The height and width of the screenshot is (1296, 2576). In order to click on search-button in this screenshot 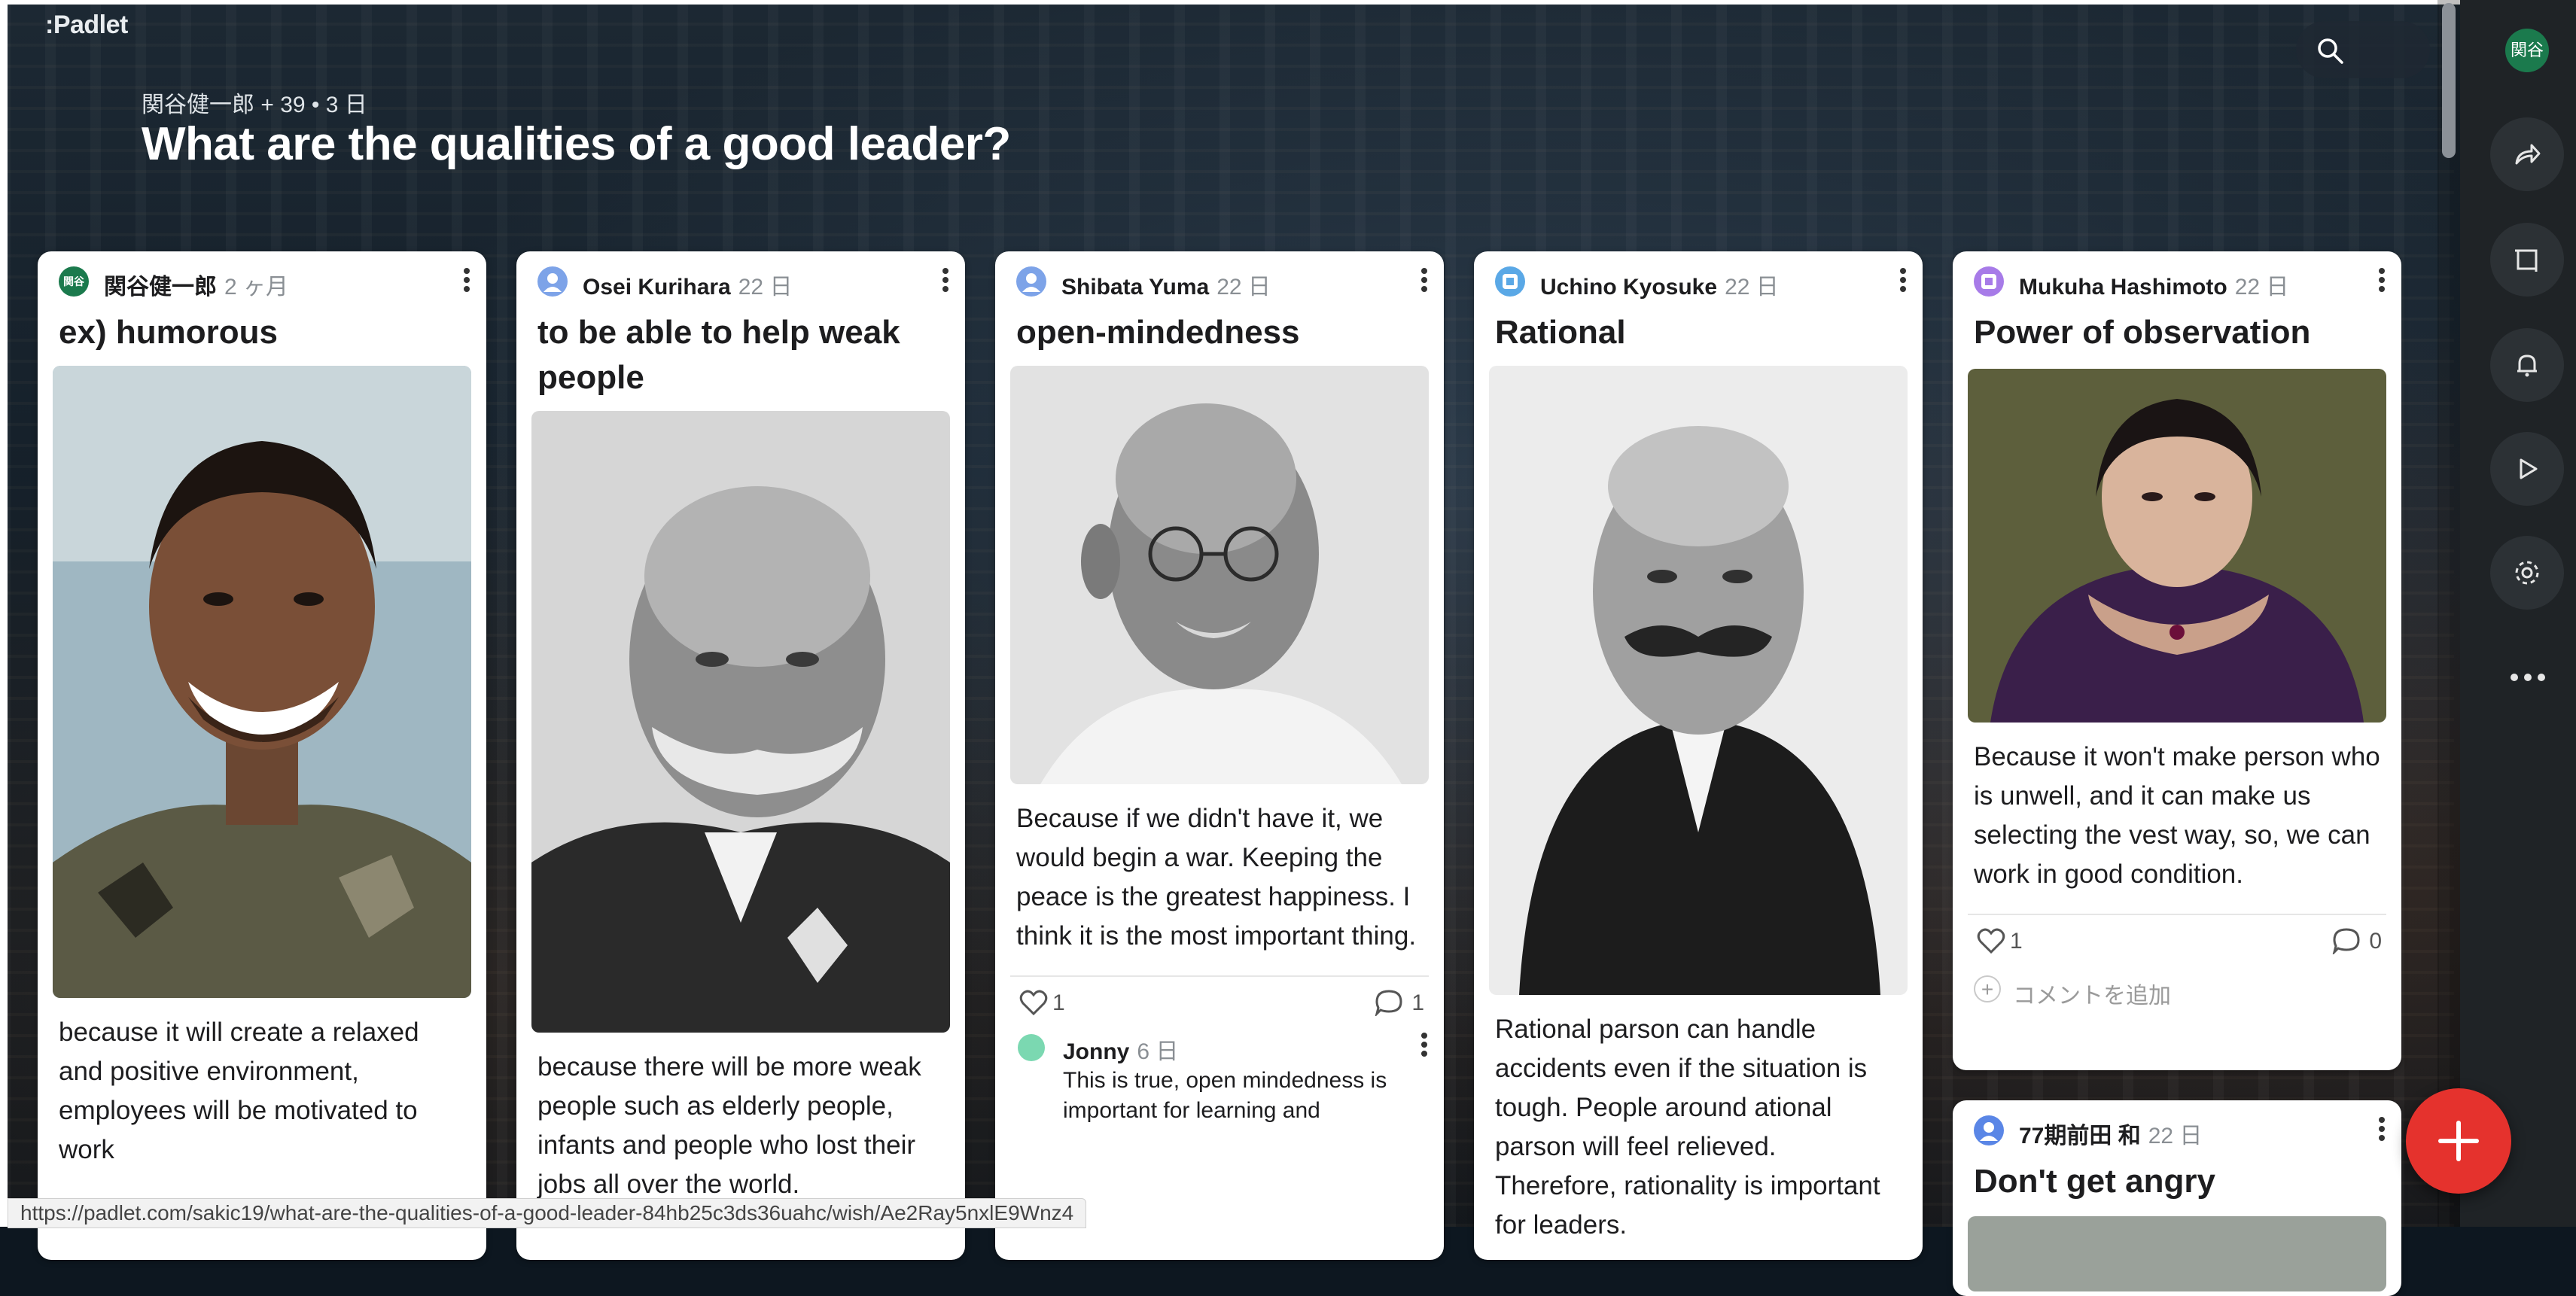, I will do `click(2363, 49)`.